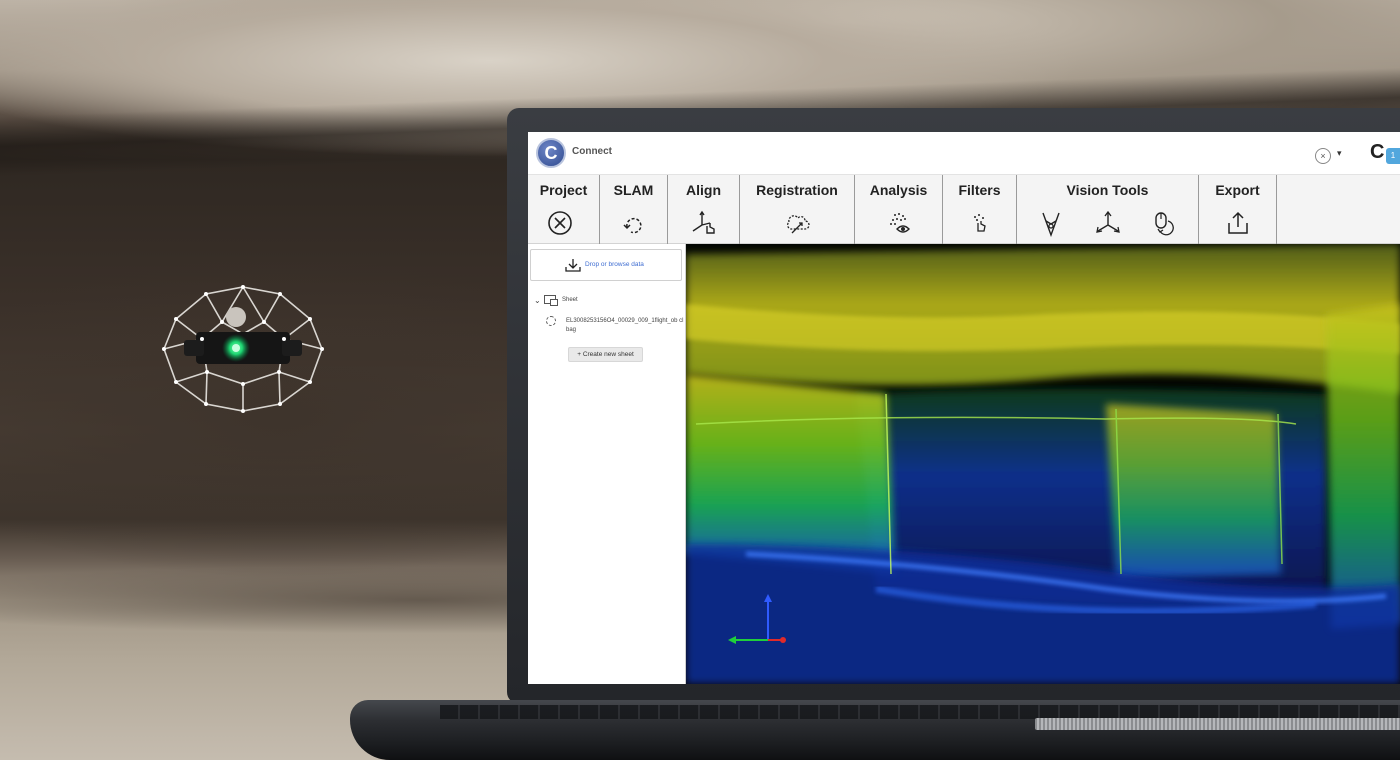 The width and height of the screenshot is (1400, 760). What do you see at coordinates (570, 300) in the screenshot?
I see `sheet-label: Sheet` at bounding box center [570, 300].